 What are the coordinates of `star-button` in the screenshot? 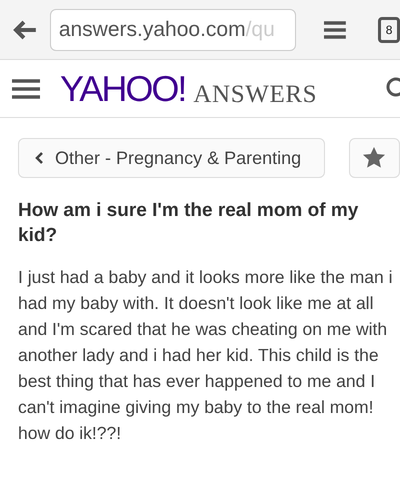 It's located at (374, 158).